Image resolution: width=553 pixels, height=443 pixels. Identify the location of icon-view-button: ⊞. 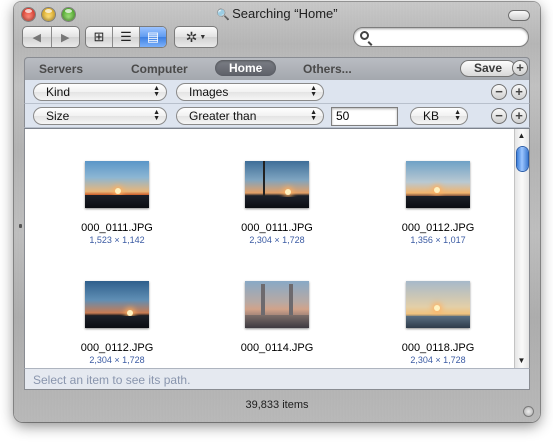
(99, 37).